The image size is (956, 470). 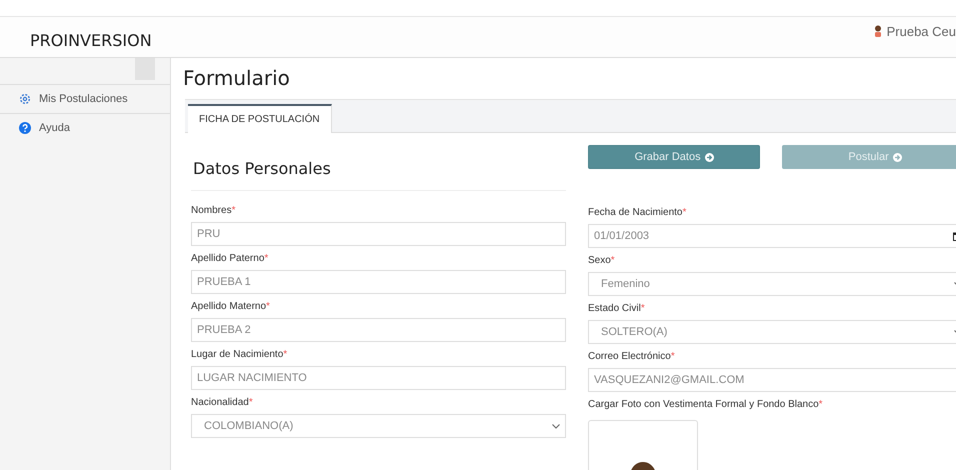 I want to click on select-field: COLOMBIANO(A), so click(x=378, y=426).